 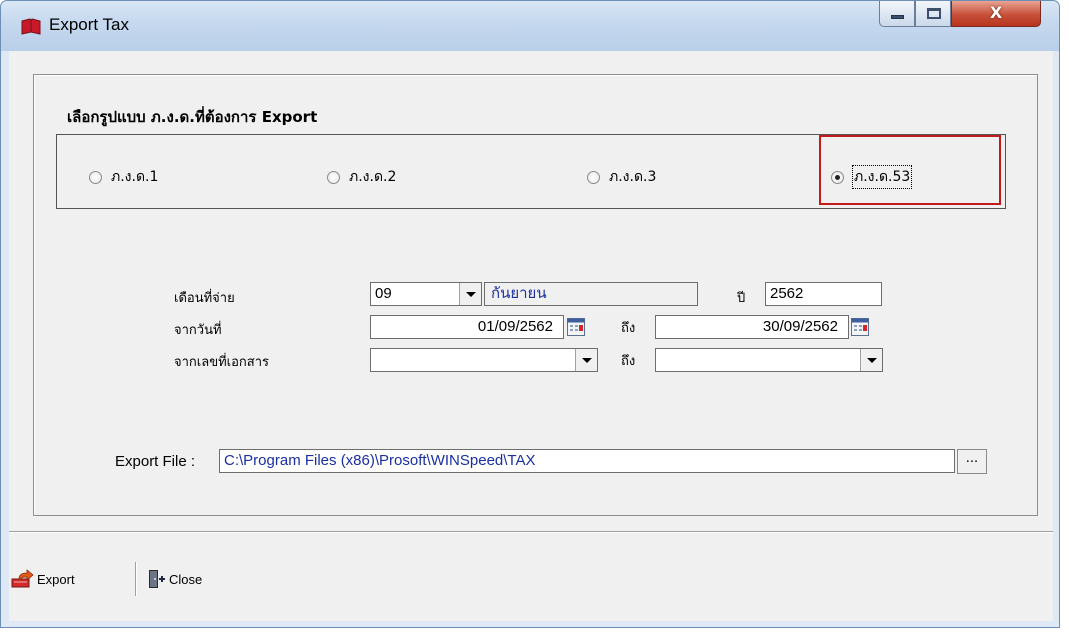 I want to click on month-select: 09, so click(x=426, y=294).